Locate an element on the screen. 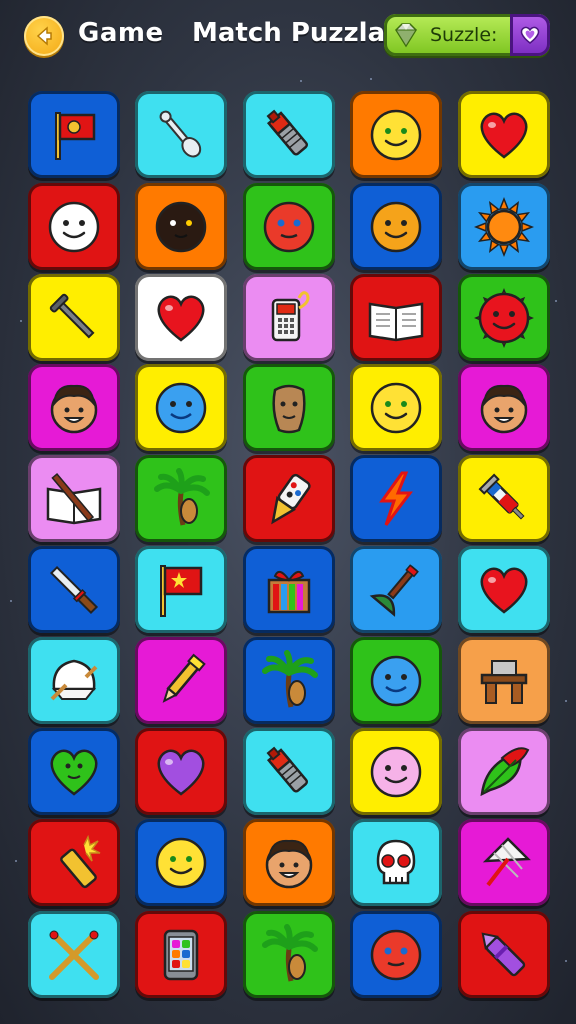 The width and height of the screenshot is (576, 1024). gift-box-icon is located at coordinates (289, 591).